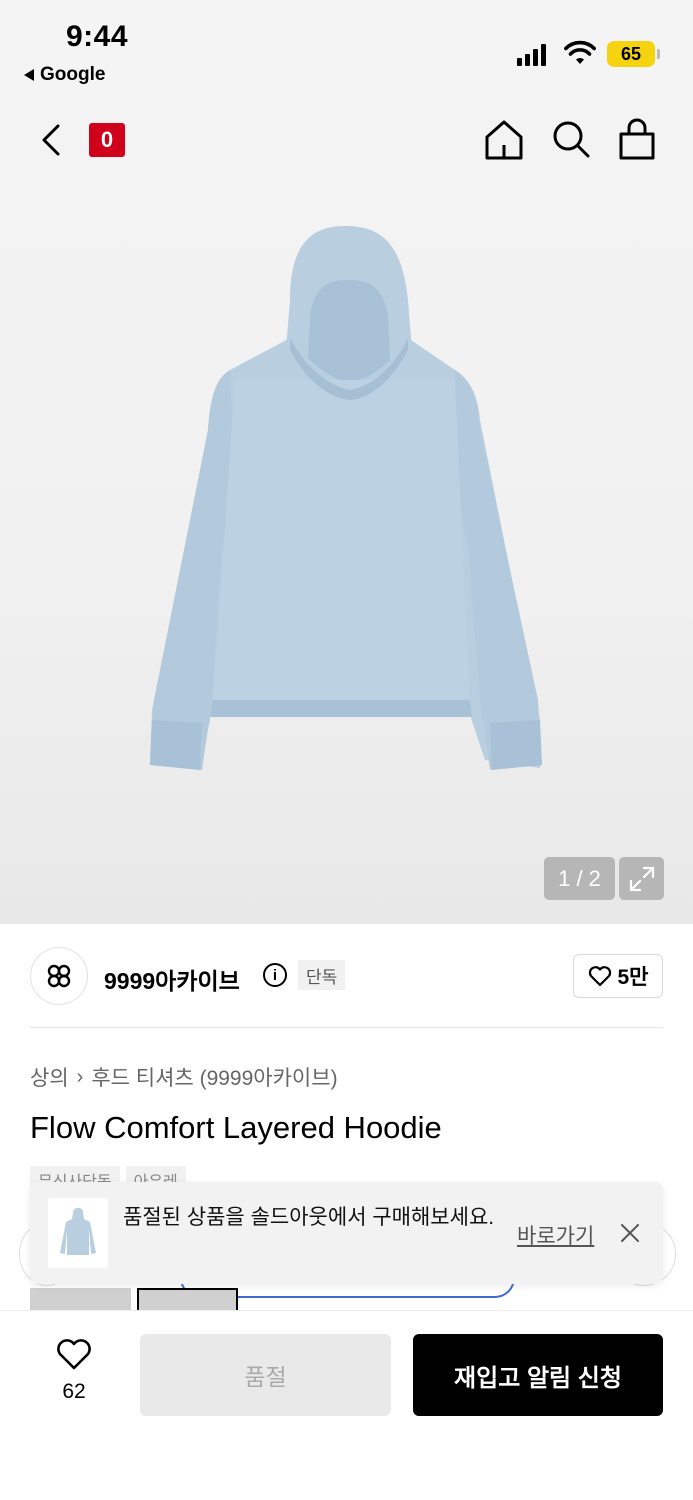 This screenshot has width=693, height=1500. I want to click on hoodie-thumbnail-image, so click(78, 1231).